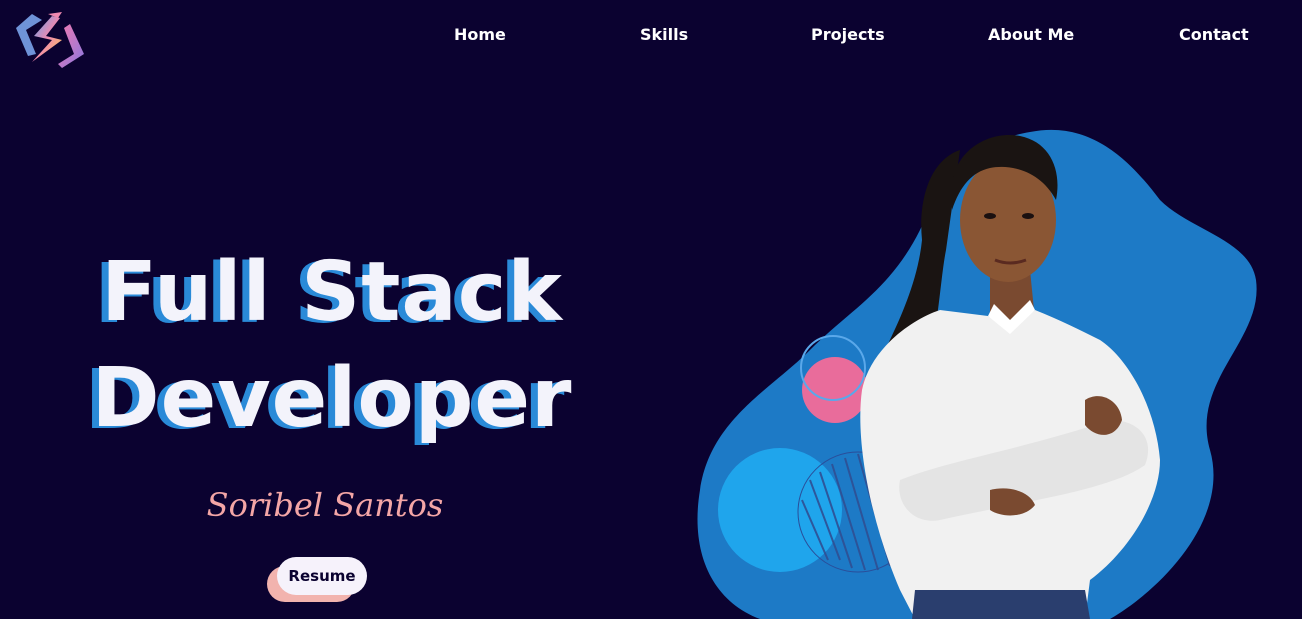  What do you see at coordinates (332, 292) in the screenshot?
I see `headline-line-1: Full Stack` at bounding box center [332, 292].